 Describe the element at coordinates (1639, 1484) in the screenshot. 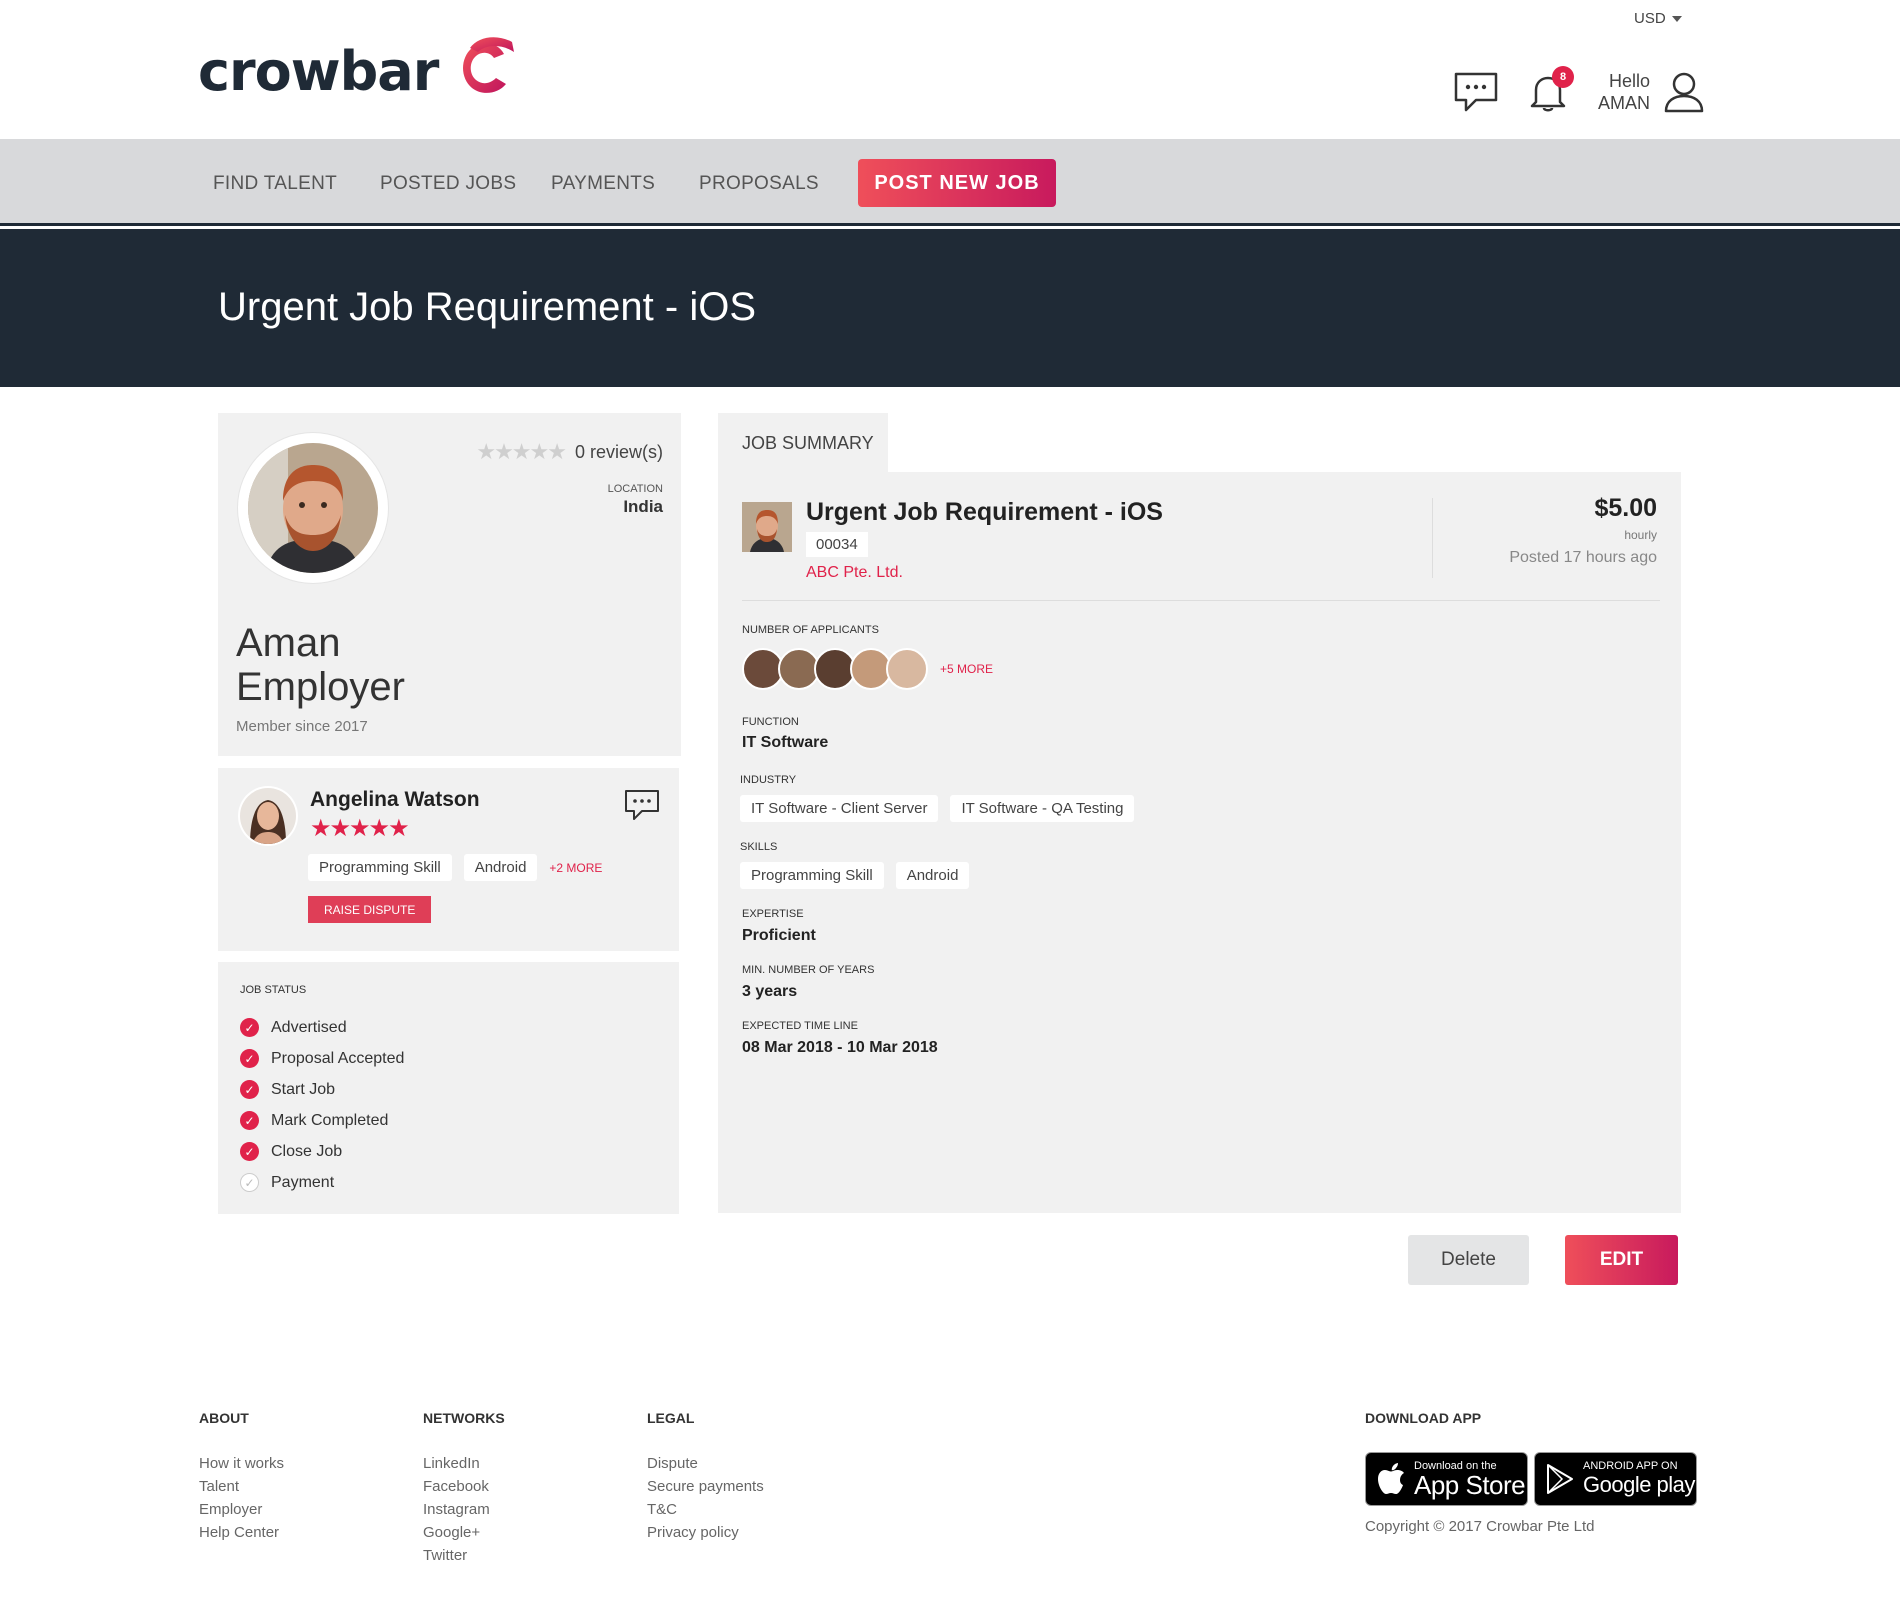

I see `googleplay-big-text: Google play` at that location.